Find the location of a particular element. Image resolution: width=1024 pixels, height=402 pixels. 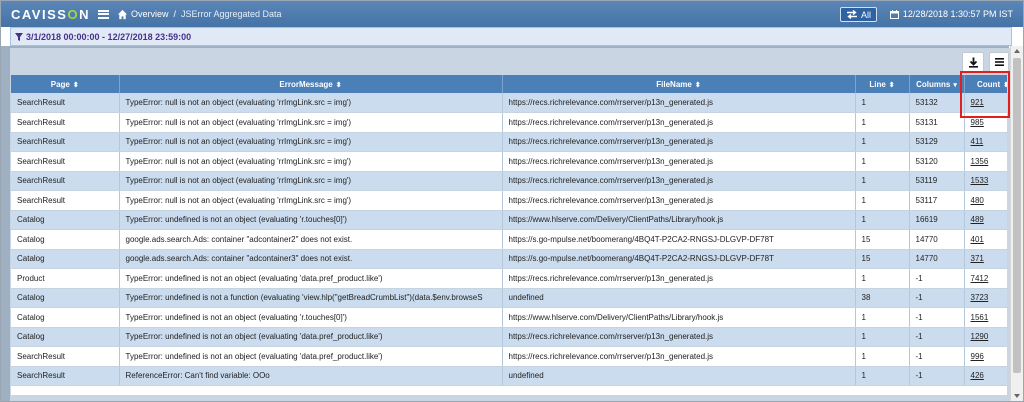

cell-count: 7412 is located at coordinates (985, 278).